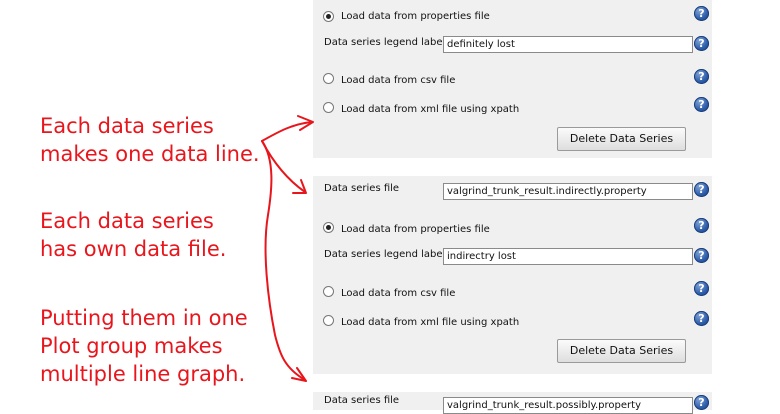 This screenshot has width=780, height=414. Describe the element at coordinates (283, 260) in the screenshot. I see `bracket-stroke` at that location.